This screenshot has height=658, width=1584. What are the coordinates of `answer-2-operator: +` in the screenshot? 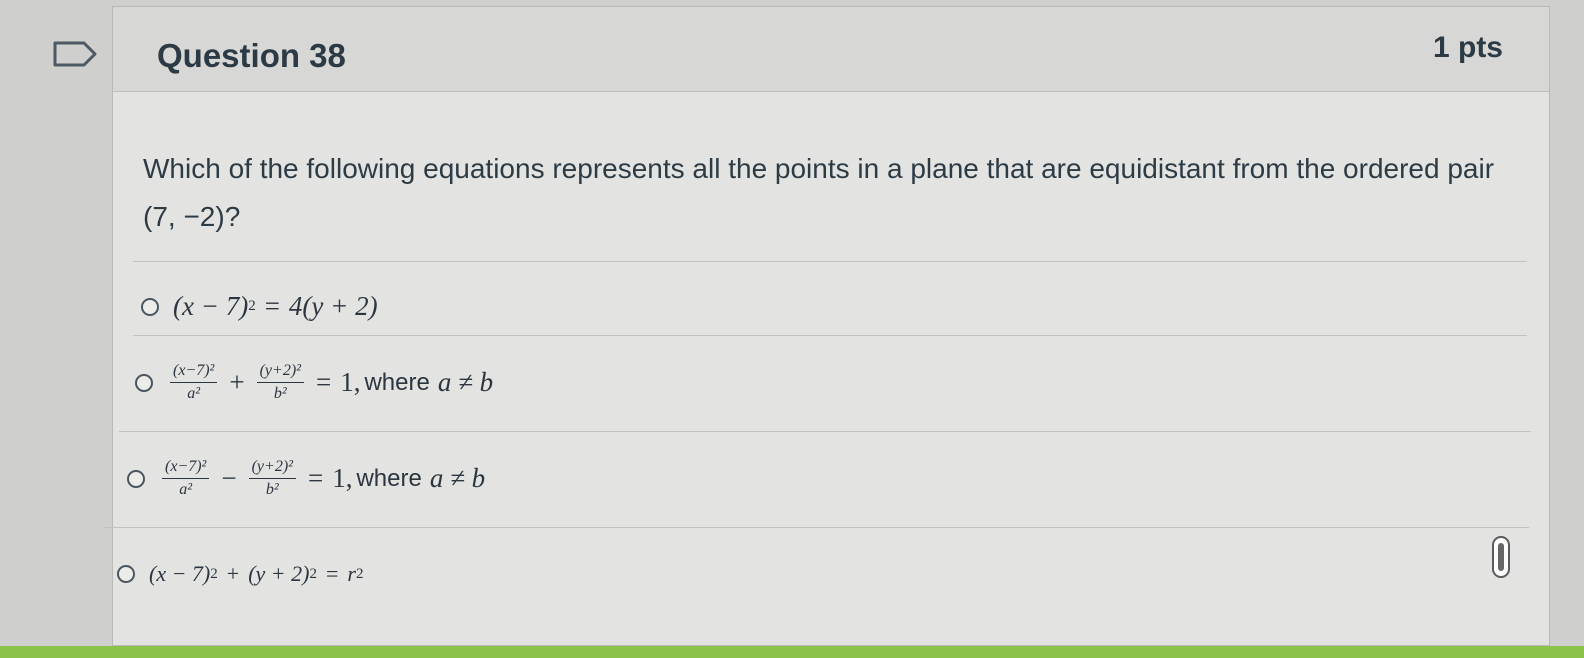 It's located at (237, 382).